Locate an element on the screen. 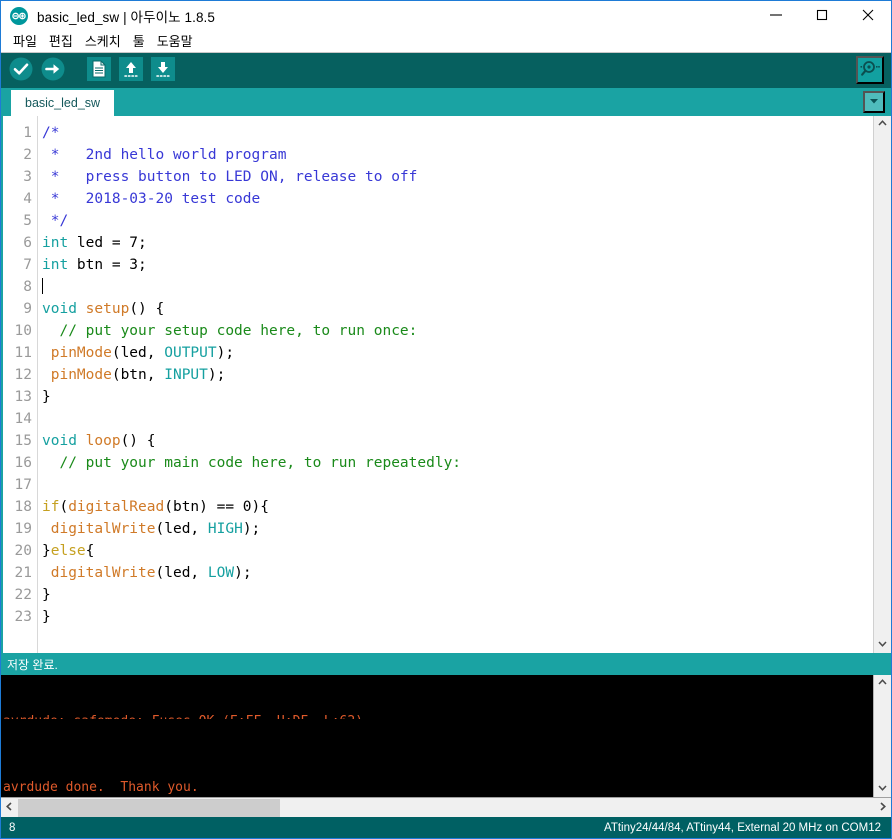 The width and height of the screenshot is (892, 839). code-line: digitalWrite(led, HIGH); is located at coordinates (457, 529).